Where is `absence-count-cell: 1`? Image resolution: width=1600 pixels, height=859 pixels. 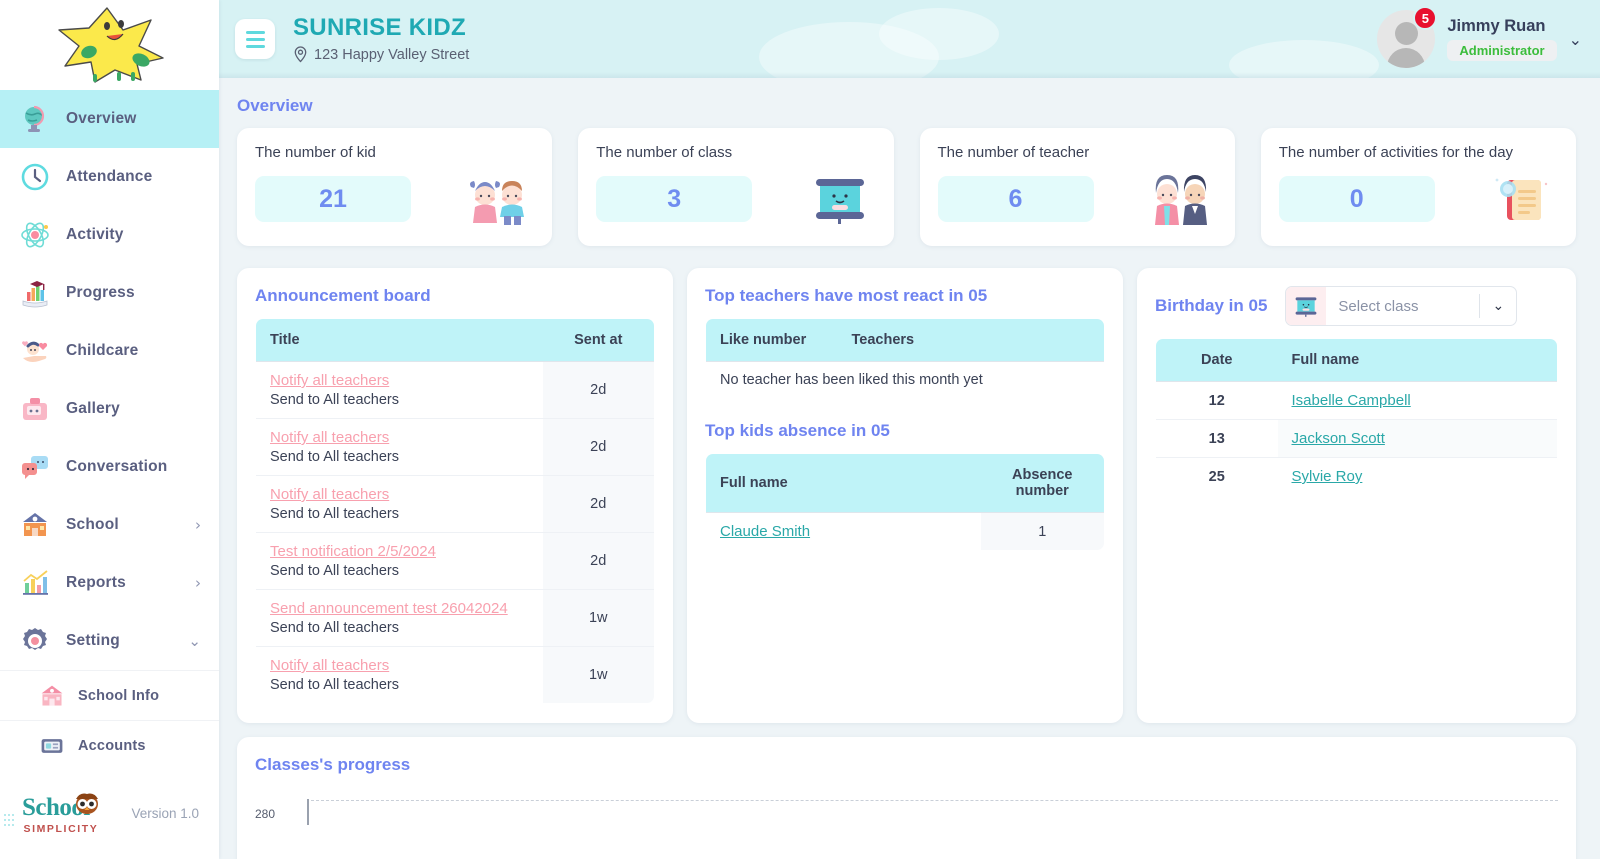
absence-count-cell: 1 is located at coordinates (1042, 531).